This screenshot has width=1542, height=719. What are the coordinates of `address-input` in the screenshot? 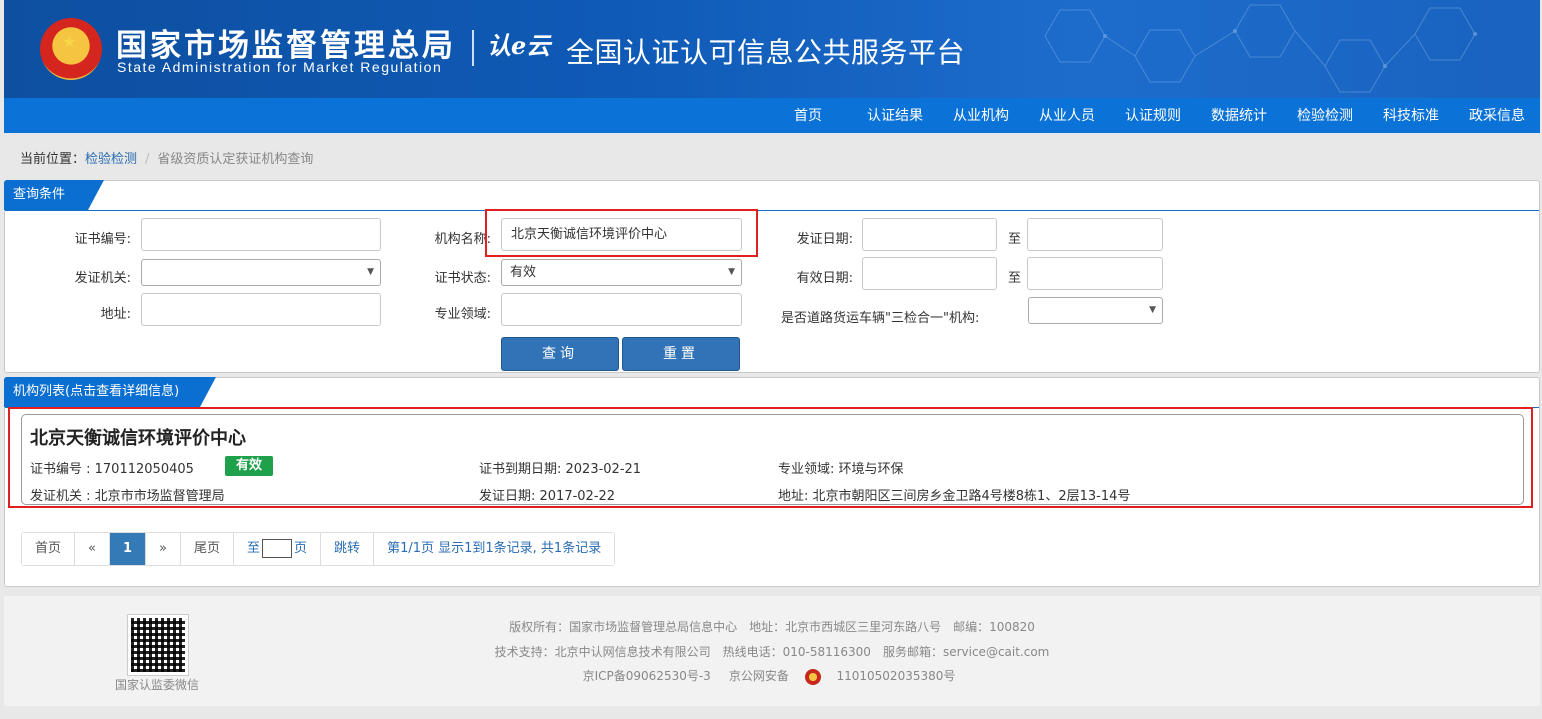 It's located at (261, 309).